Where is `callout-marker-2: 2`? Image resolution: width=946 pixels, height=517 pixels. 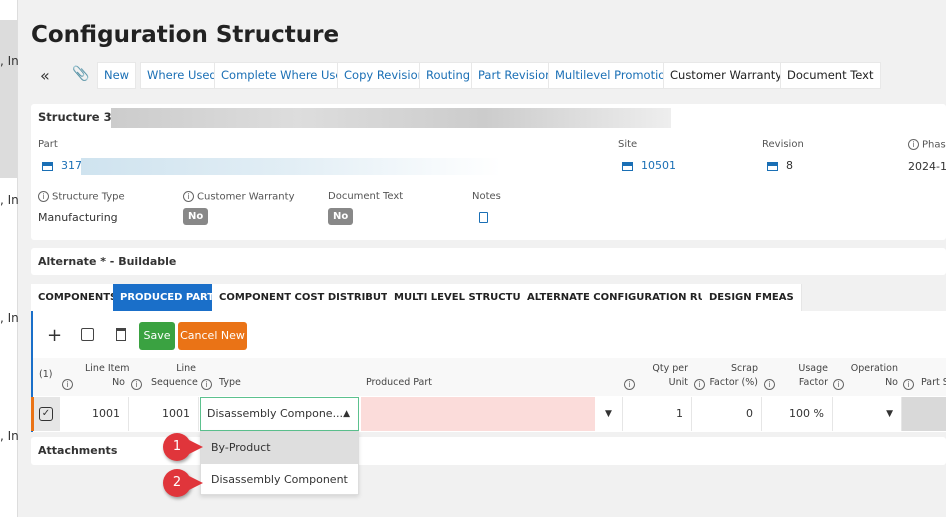 callout-marker-2: 2 is located at coordinates (183, 483).